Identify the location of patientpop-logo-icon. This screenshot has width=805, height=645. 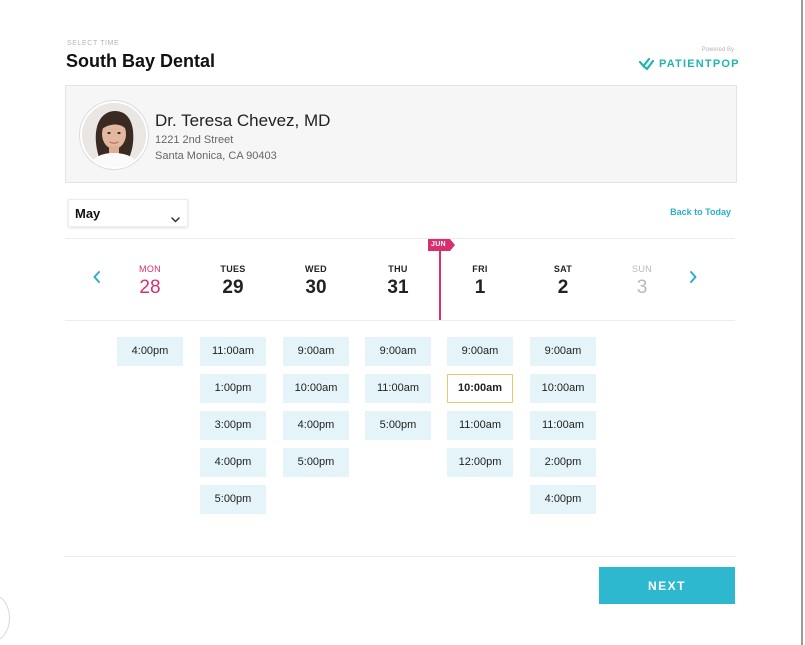
(646, 63).